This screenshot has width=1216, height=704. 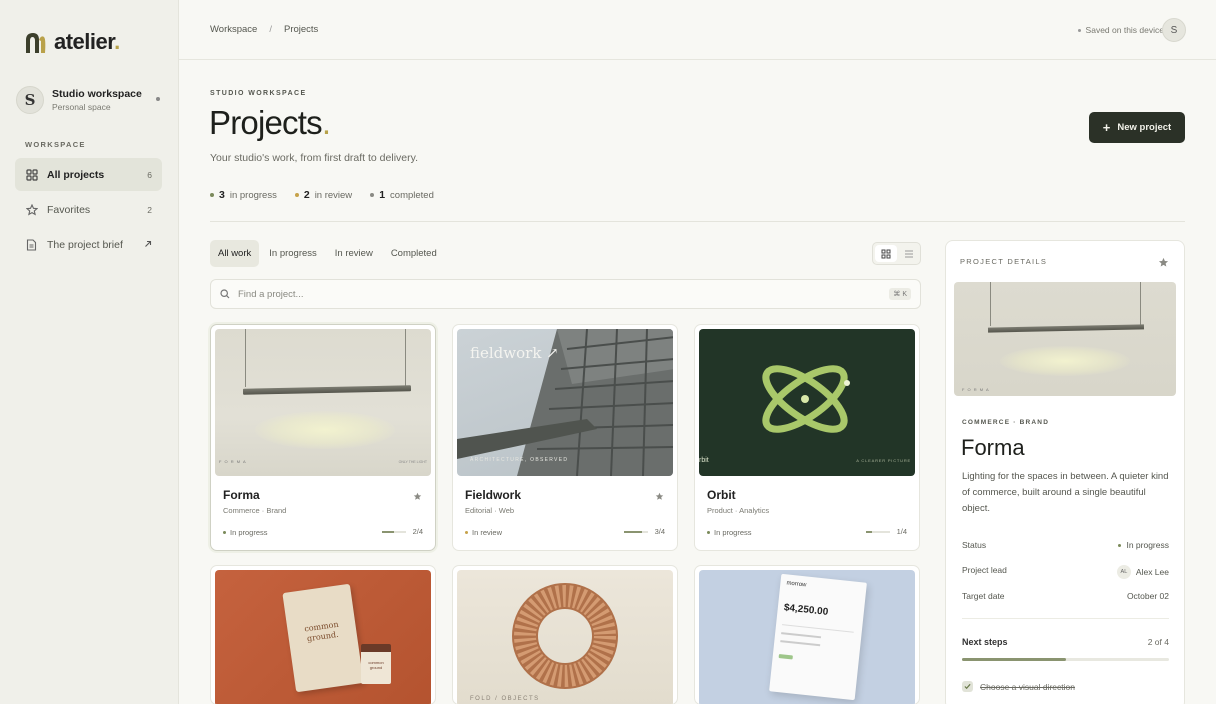 I want to click on document-icon, so click(x=31, y=244).